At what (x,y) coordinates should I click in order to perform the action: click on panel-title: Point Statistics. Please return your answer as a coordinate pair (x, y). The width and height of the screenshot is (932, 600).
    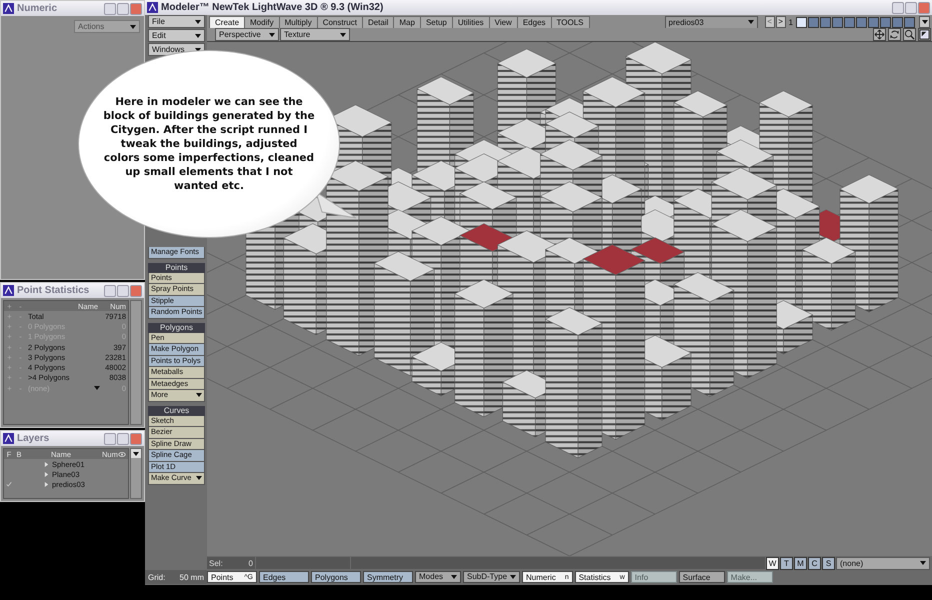
    Looking at the image, I should click on (53, 290).